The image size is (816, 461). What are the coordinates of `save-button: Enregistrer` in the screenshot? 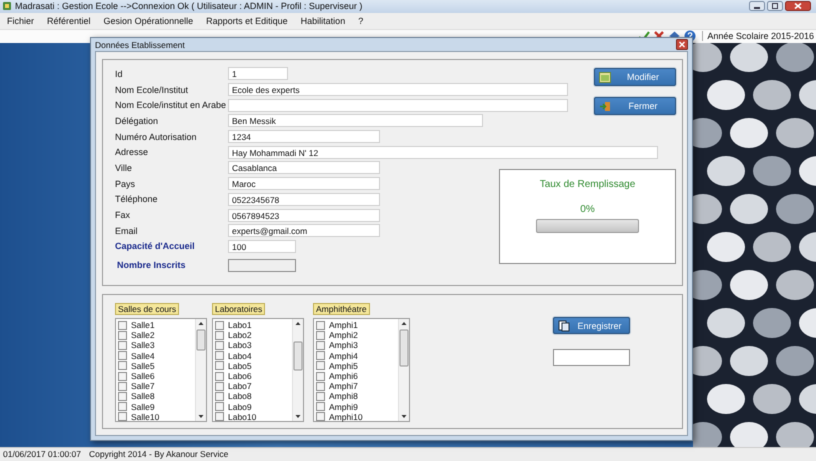 It's located at (591, 325).